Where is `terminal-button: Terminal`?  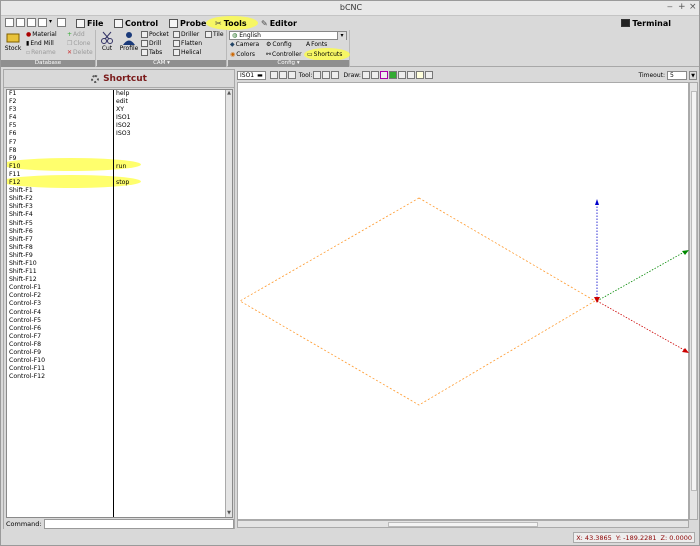
terminal-button: Terminal is located at coordinates (646, 23).